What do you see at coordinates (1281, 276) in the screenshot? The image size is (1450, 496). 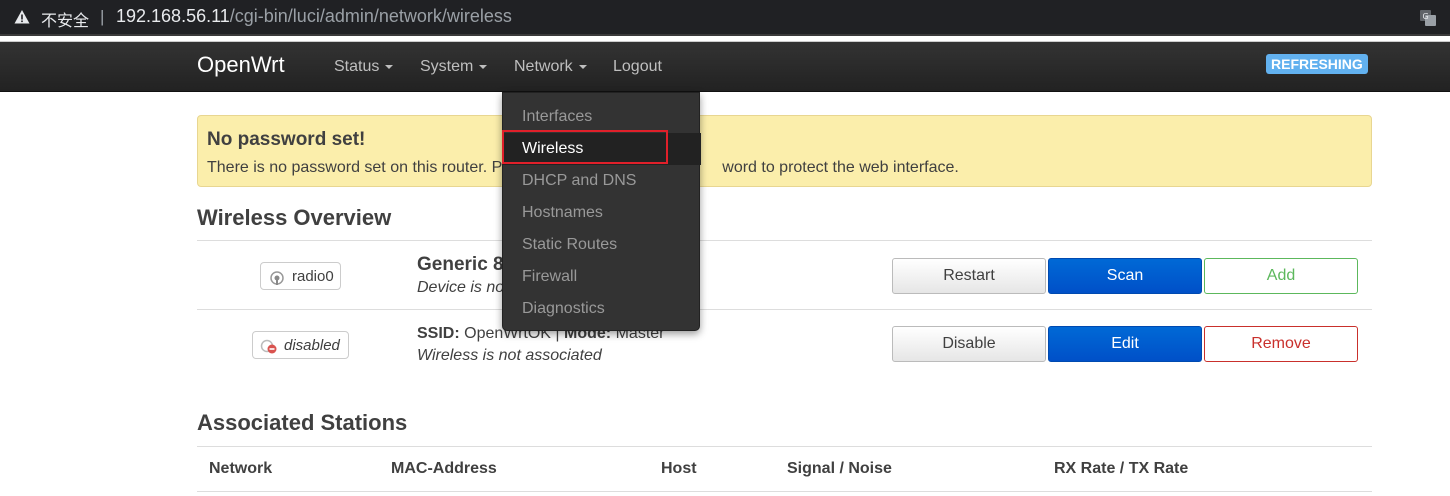 I see `add-button: Add` at bounding box center [1281, 276].